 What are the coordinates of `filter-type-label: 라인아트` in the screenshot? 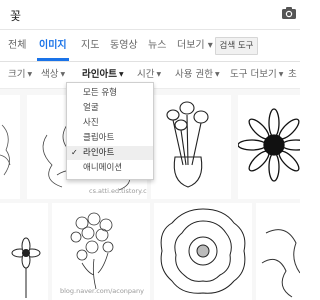 It's located at (99, 74).